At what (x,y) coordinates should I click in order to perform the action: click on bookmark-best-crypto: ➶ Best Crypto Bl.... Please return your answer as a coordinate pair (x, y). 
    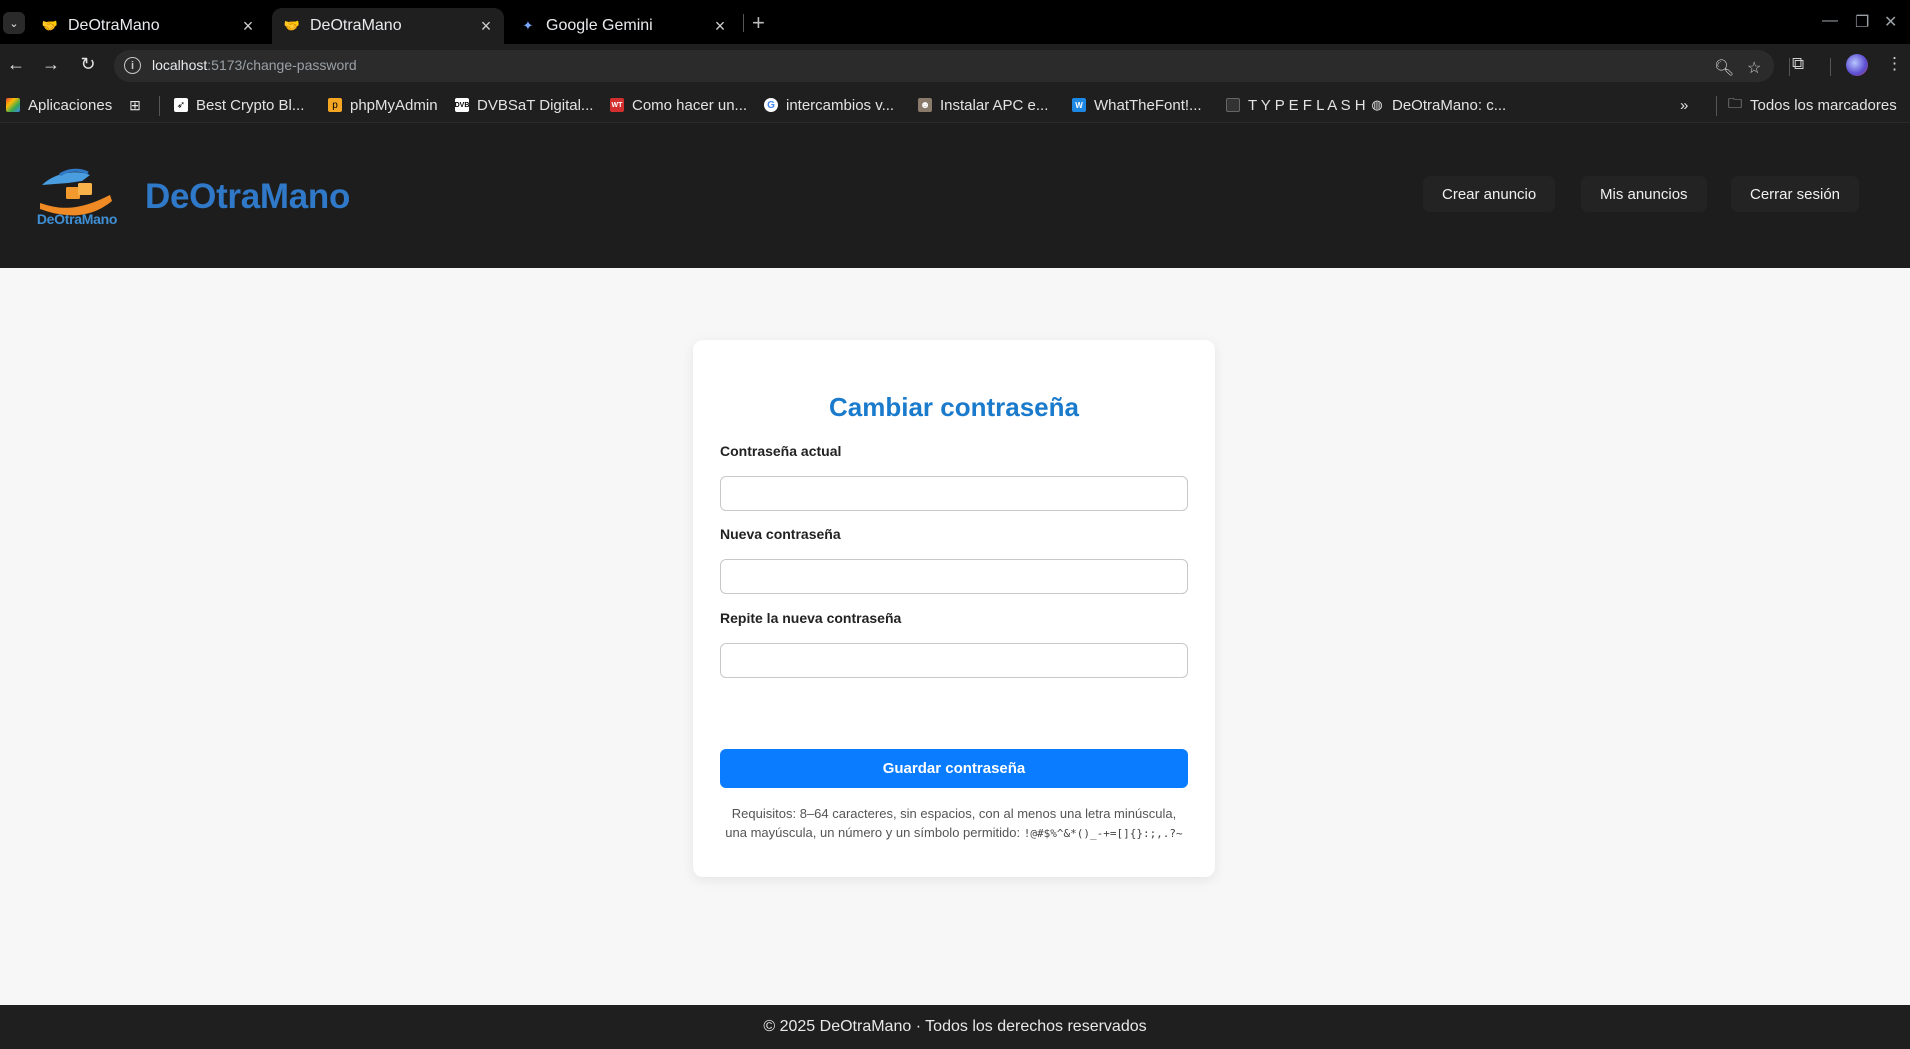
    Looking at the image, I should click on (239, 105).